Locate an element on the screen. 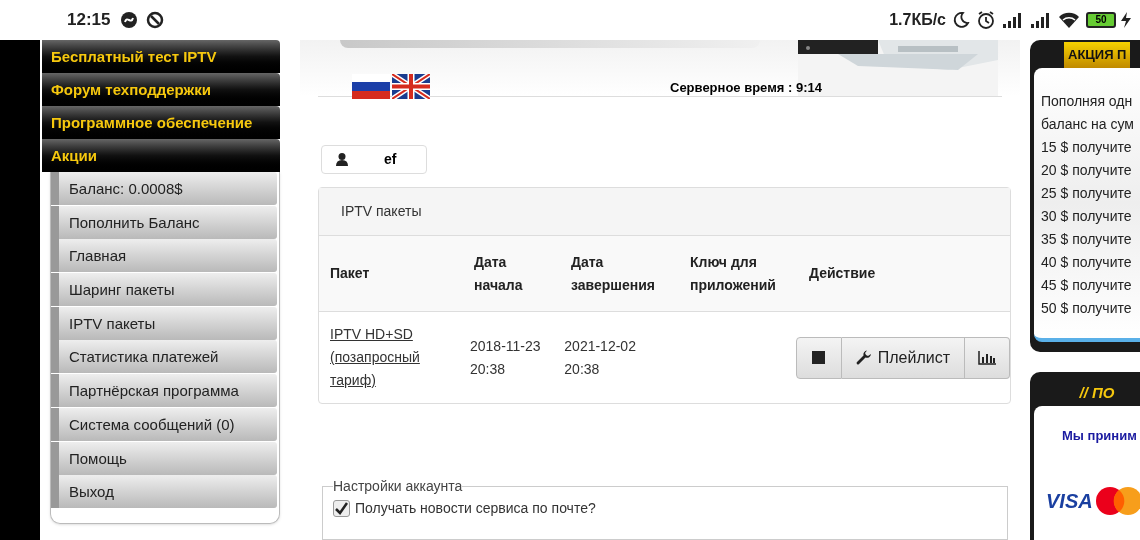 Image resolution: width=1140 pixels, height=540 pixels. wifi-icon is located at coordinates (1069, 20).